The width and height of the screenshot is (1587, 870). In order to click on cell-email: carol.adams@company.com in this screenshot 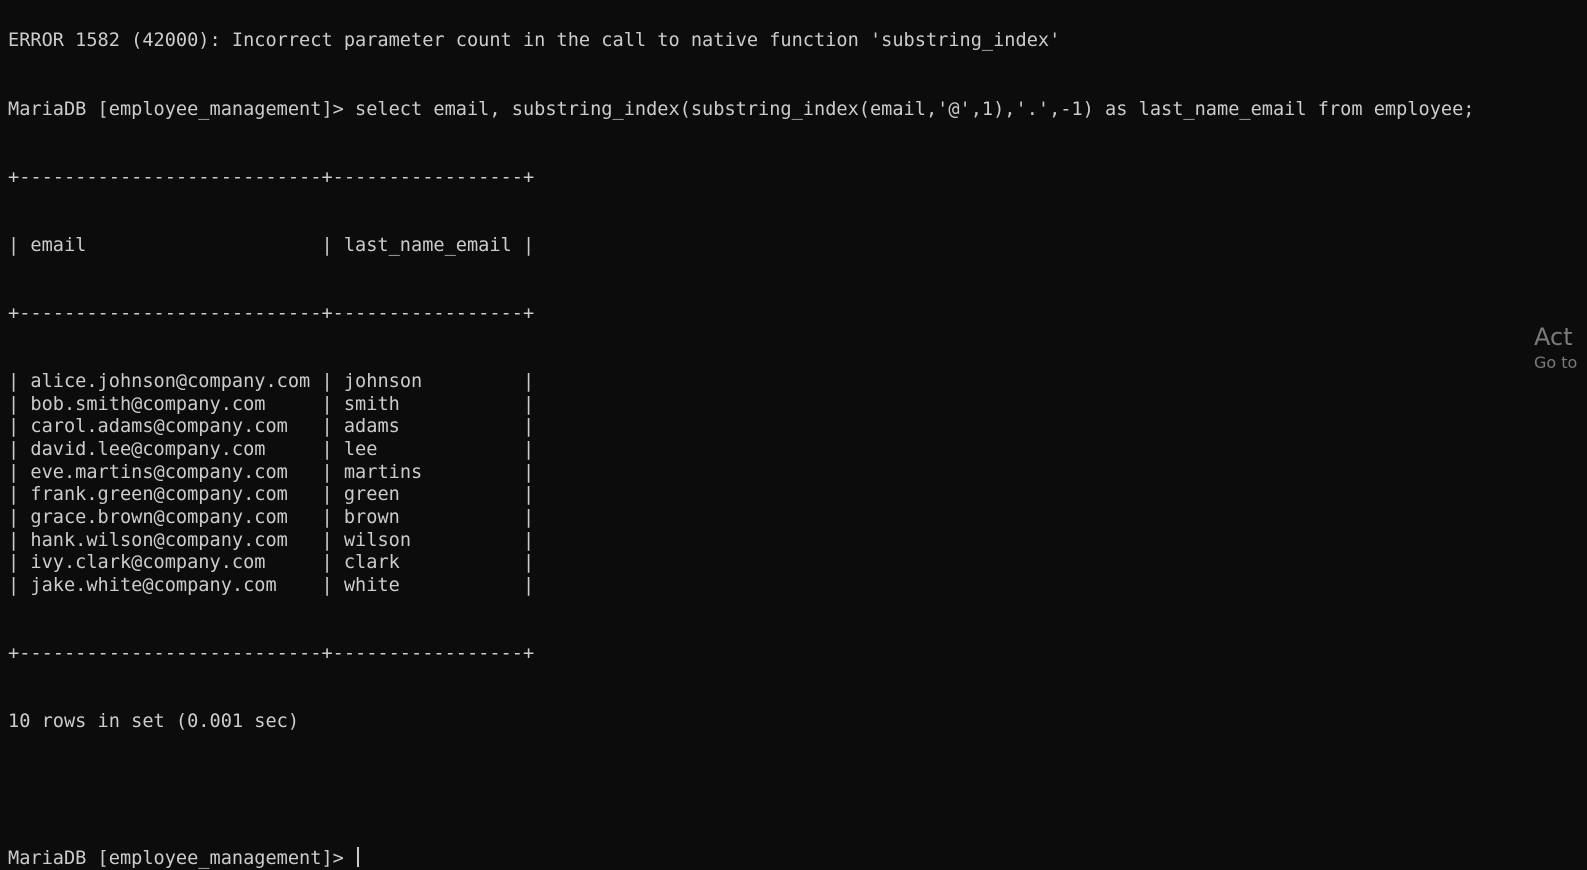, I will do `click(159, 427)`.